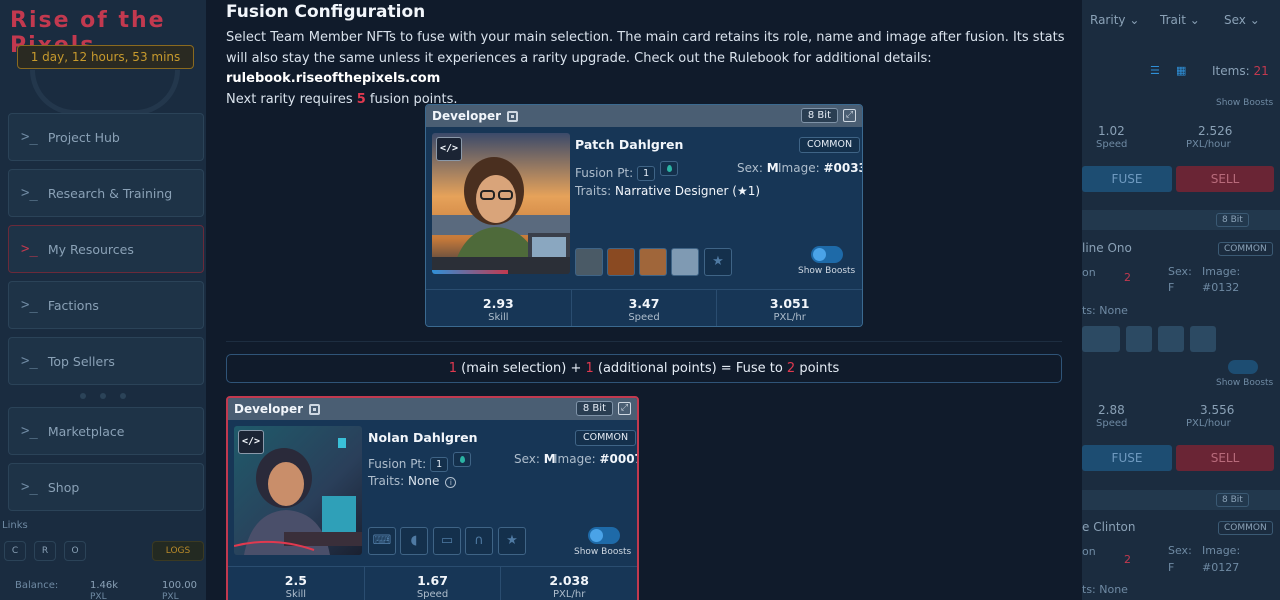 This screenshot has width=1280, height=600. Describe the element at coordinates (1245, 249) in the screenshot. I see `card2-rarity: COMMON` at that location.